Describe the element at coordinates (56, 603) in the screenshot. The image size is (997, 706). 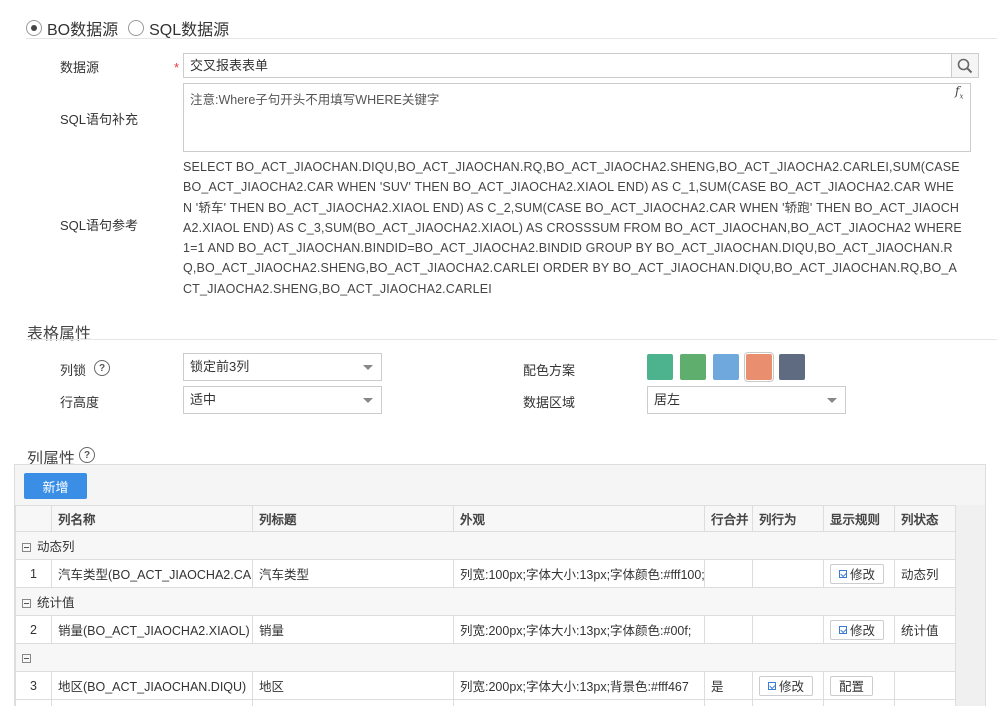
I see `group-name: 统计值` at that location.